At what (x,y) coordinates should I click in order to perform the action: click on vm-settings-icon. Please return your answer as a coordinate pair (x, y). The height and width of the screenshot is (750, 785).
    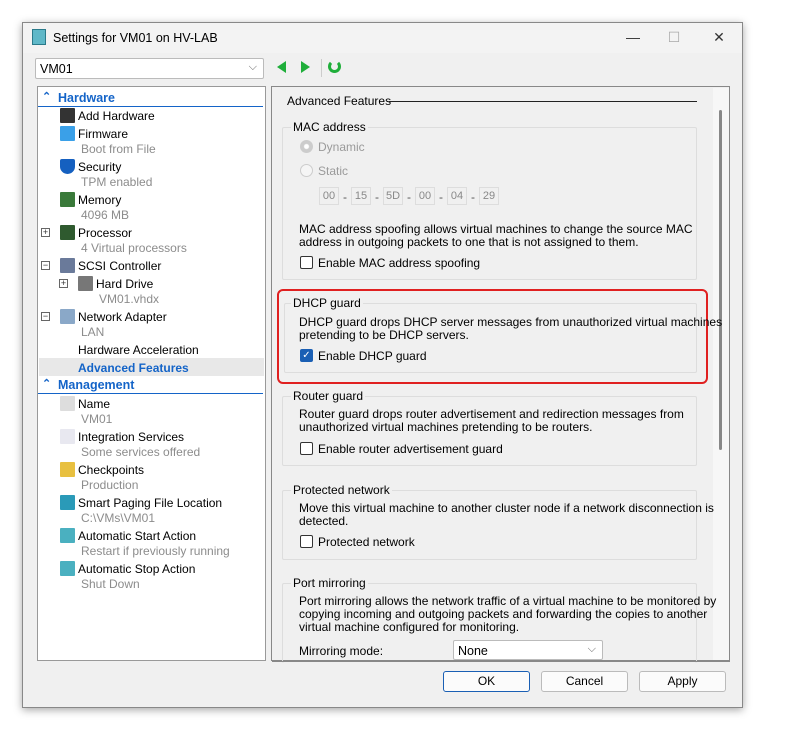
    Looking at the image, I should click on (39, 37).